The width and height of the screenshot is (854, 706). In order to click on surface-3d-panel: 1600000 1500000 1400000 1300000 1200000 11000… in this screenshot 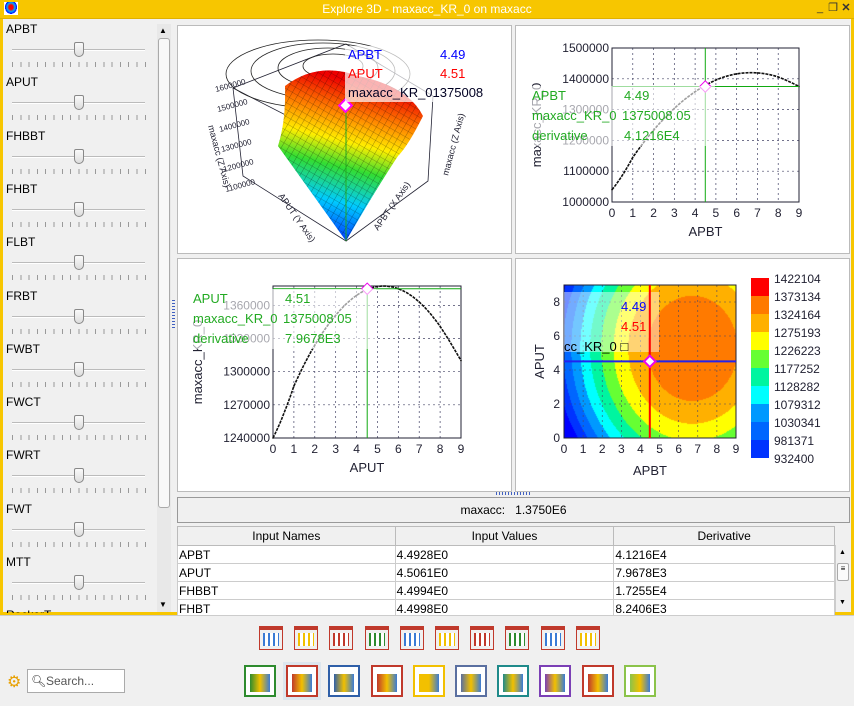, I will do `click(344, 139)`.